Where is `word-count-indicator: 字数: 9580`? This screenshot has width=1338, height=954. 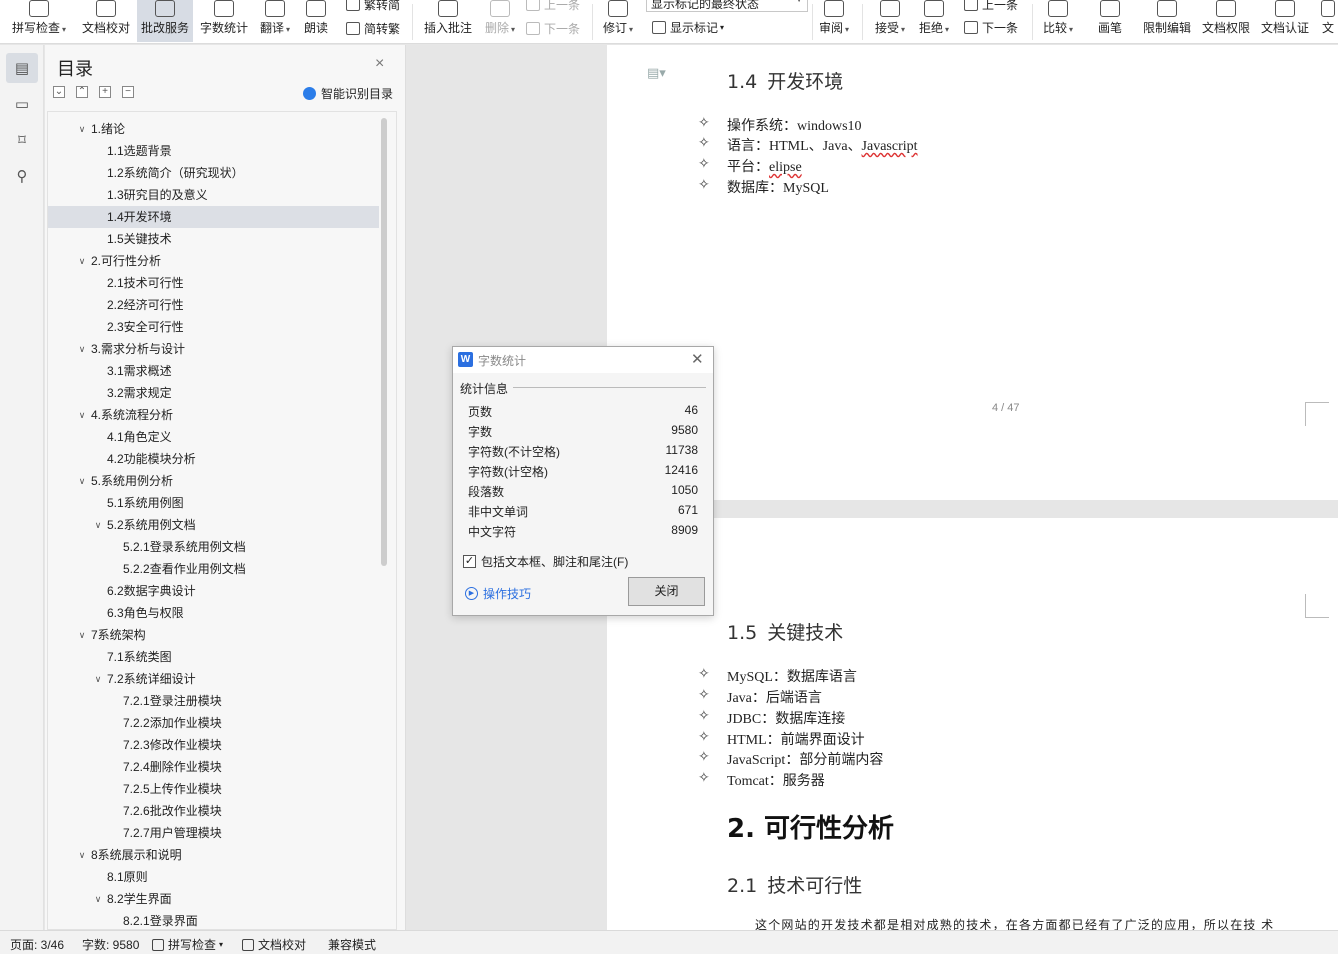 word-count-indicator: 字数: 9580 is located at coordinates (110, 944).